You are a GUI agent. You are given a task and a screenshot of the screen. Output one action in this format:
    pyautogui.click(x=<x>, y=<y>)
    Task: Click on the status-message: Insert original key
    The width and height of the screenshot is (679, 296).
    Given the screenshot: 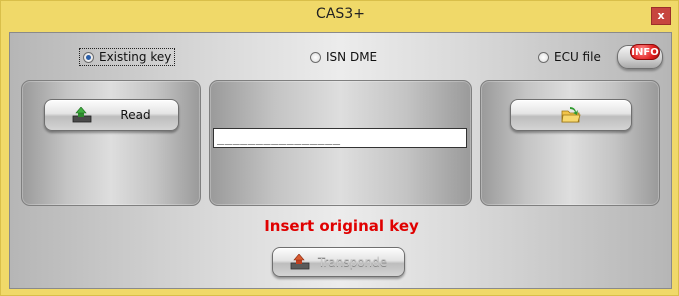 What is the action you would take?
    pyautogui.click(x=341, y=226)
    